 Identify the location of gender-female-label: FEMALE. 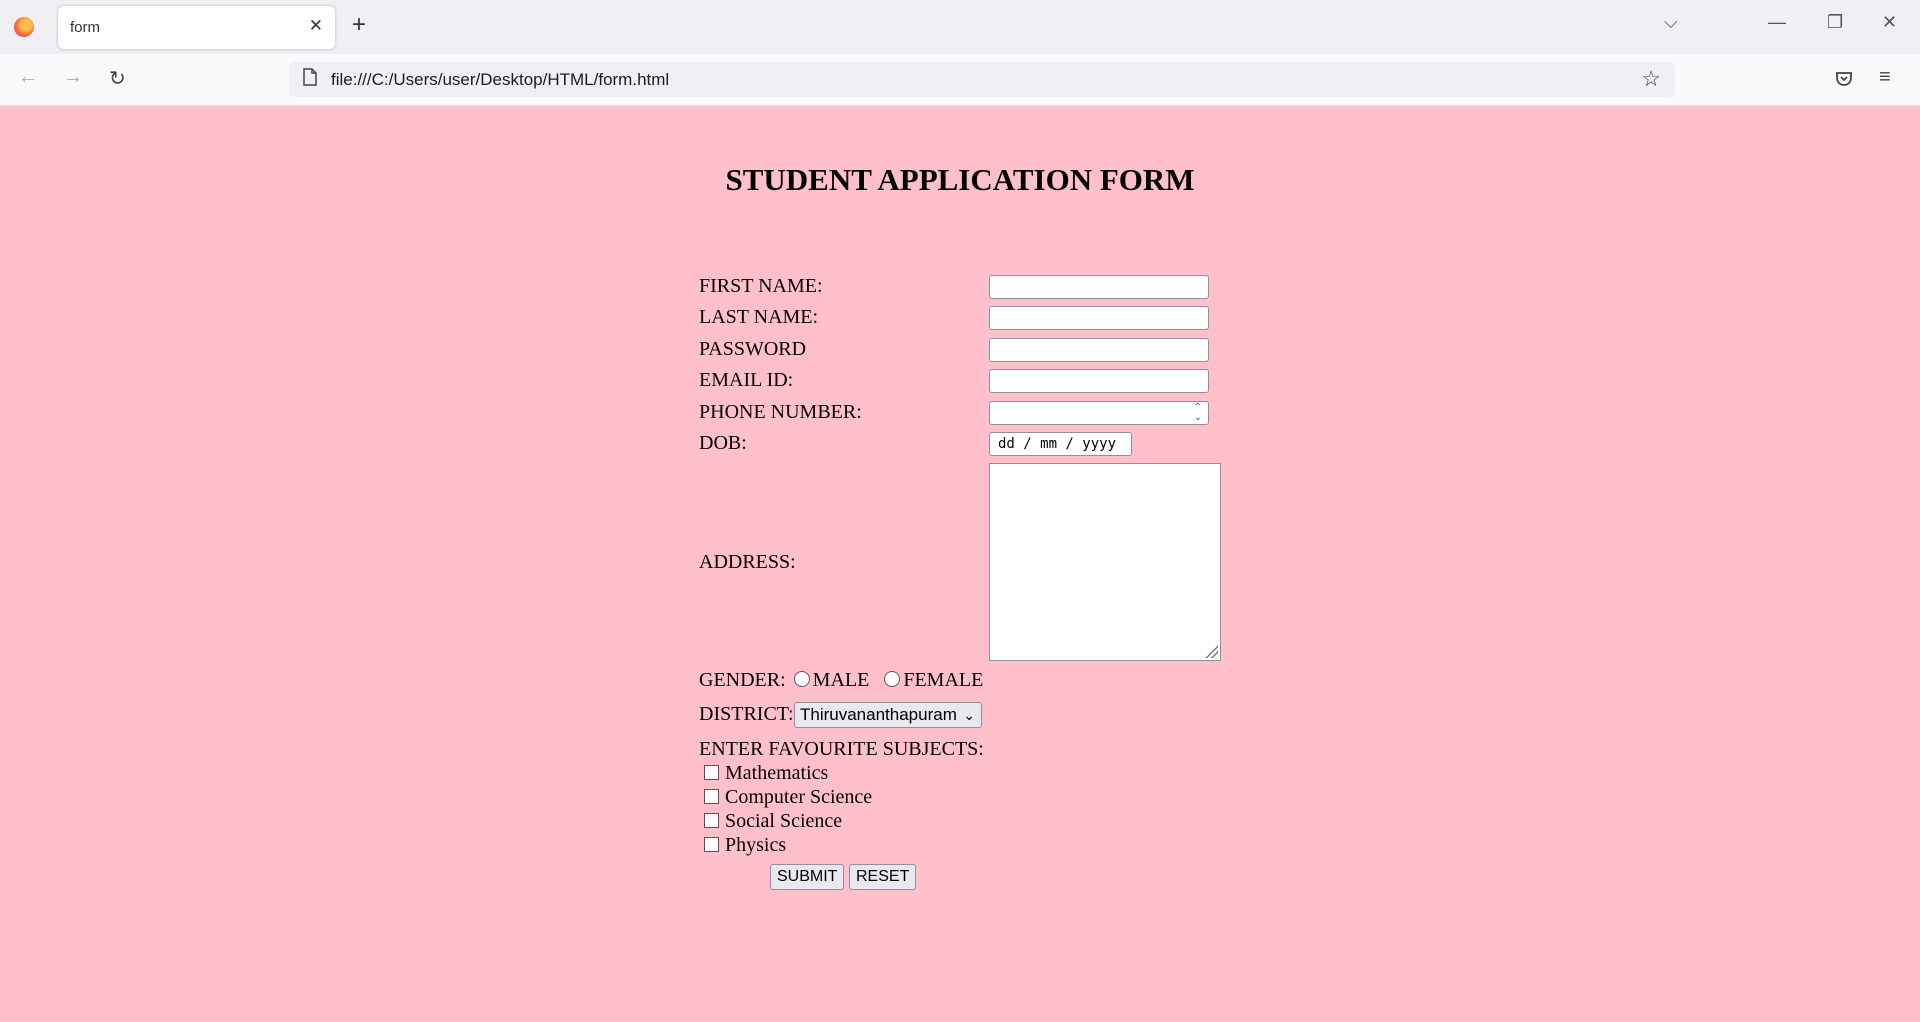
(943, 680).